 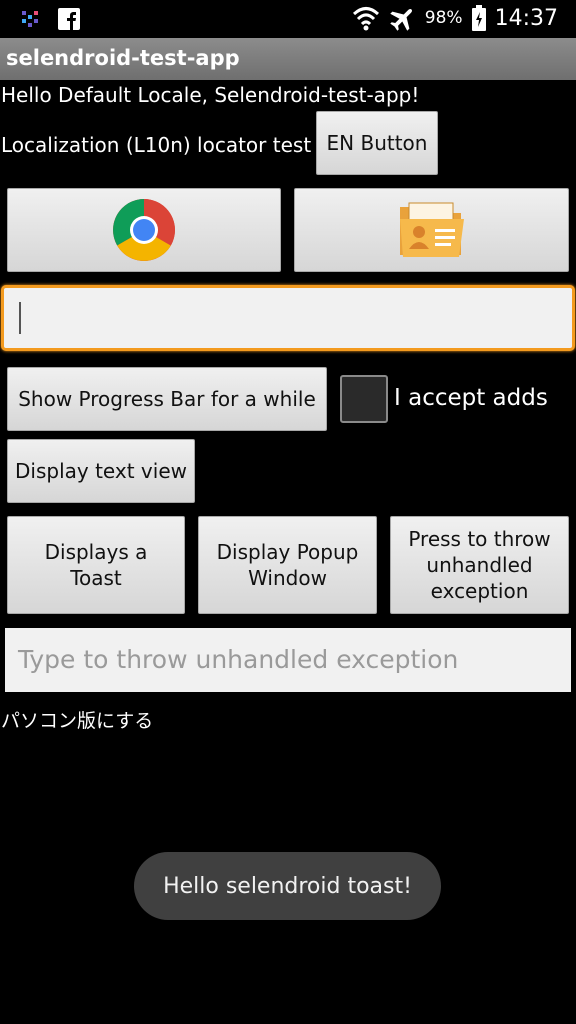 I want to click on wifi-icon, so click(x=365, y=19).